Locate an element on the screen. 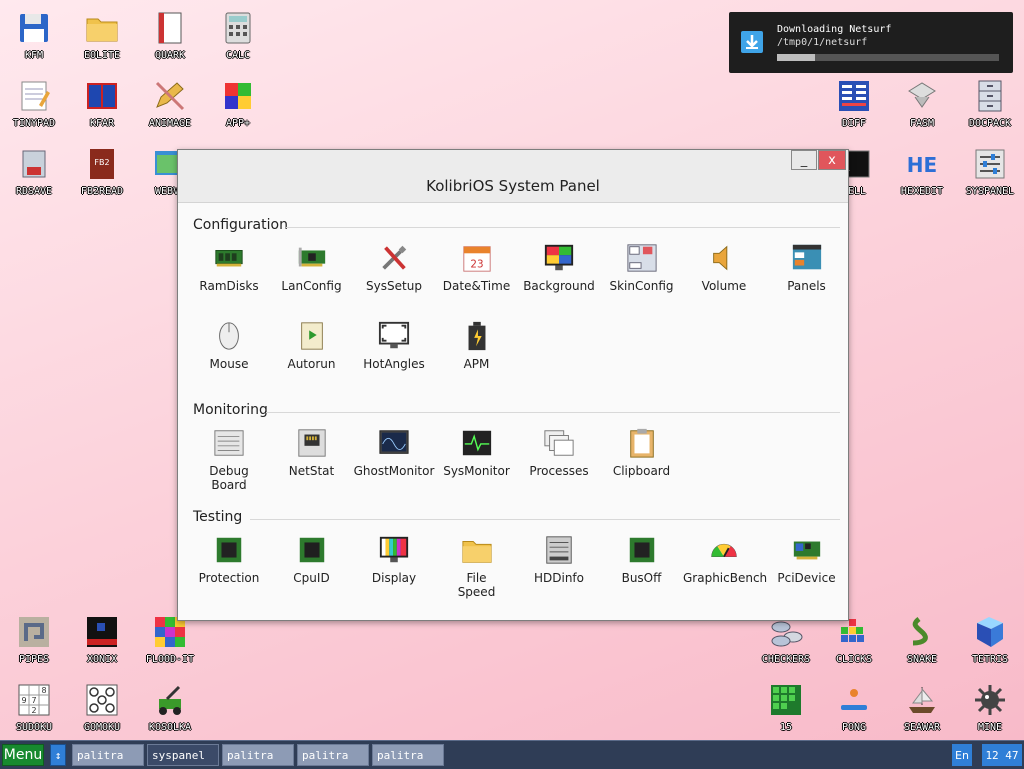  panel-item-display: Display is located at coordinates (394, 559).